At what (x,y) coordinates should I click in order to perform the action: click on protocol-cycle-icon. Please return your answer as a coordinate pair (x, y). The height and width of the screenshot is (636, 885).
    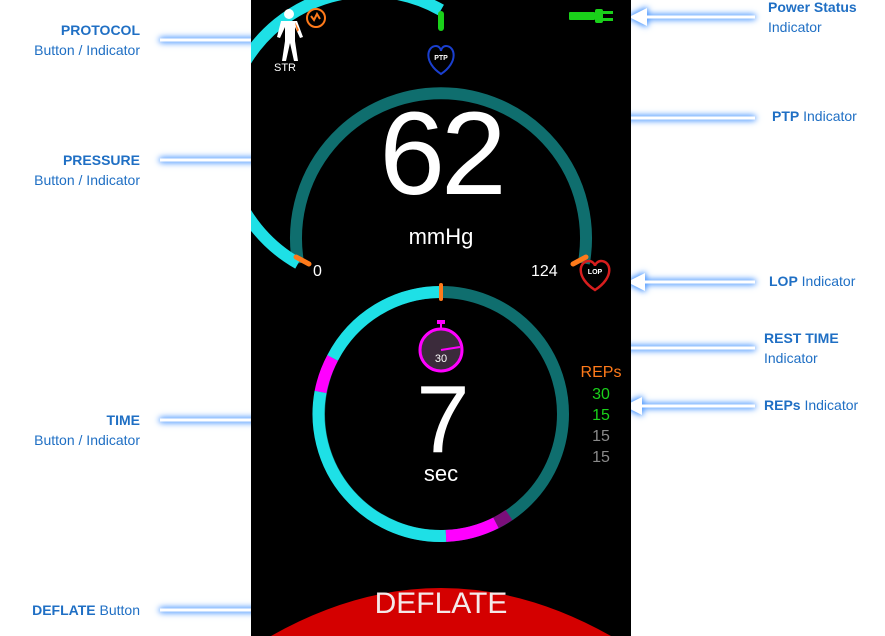
    Looking at the image, I should click on (316, 18).